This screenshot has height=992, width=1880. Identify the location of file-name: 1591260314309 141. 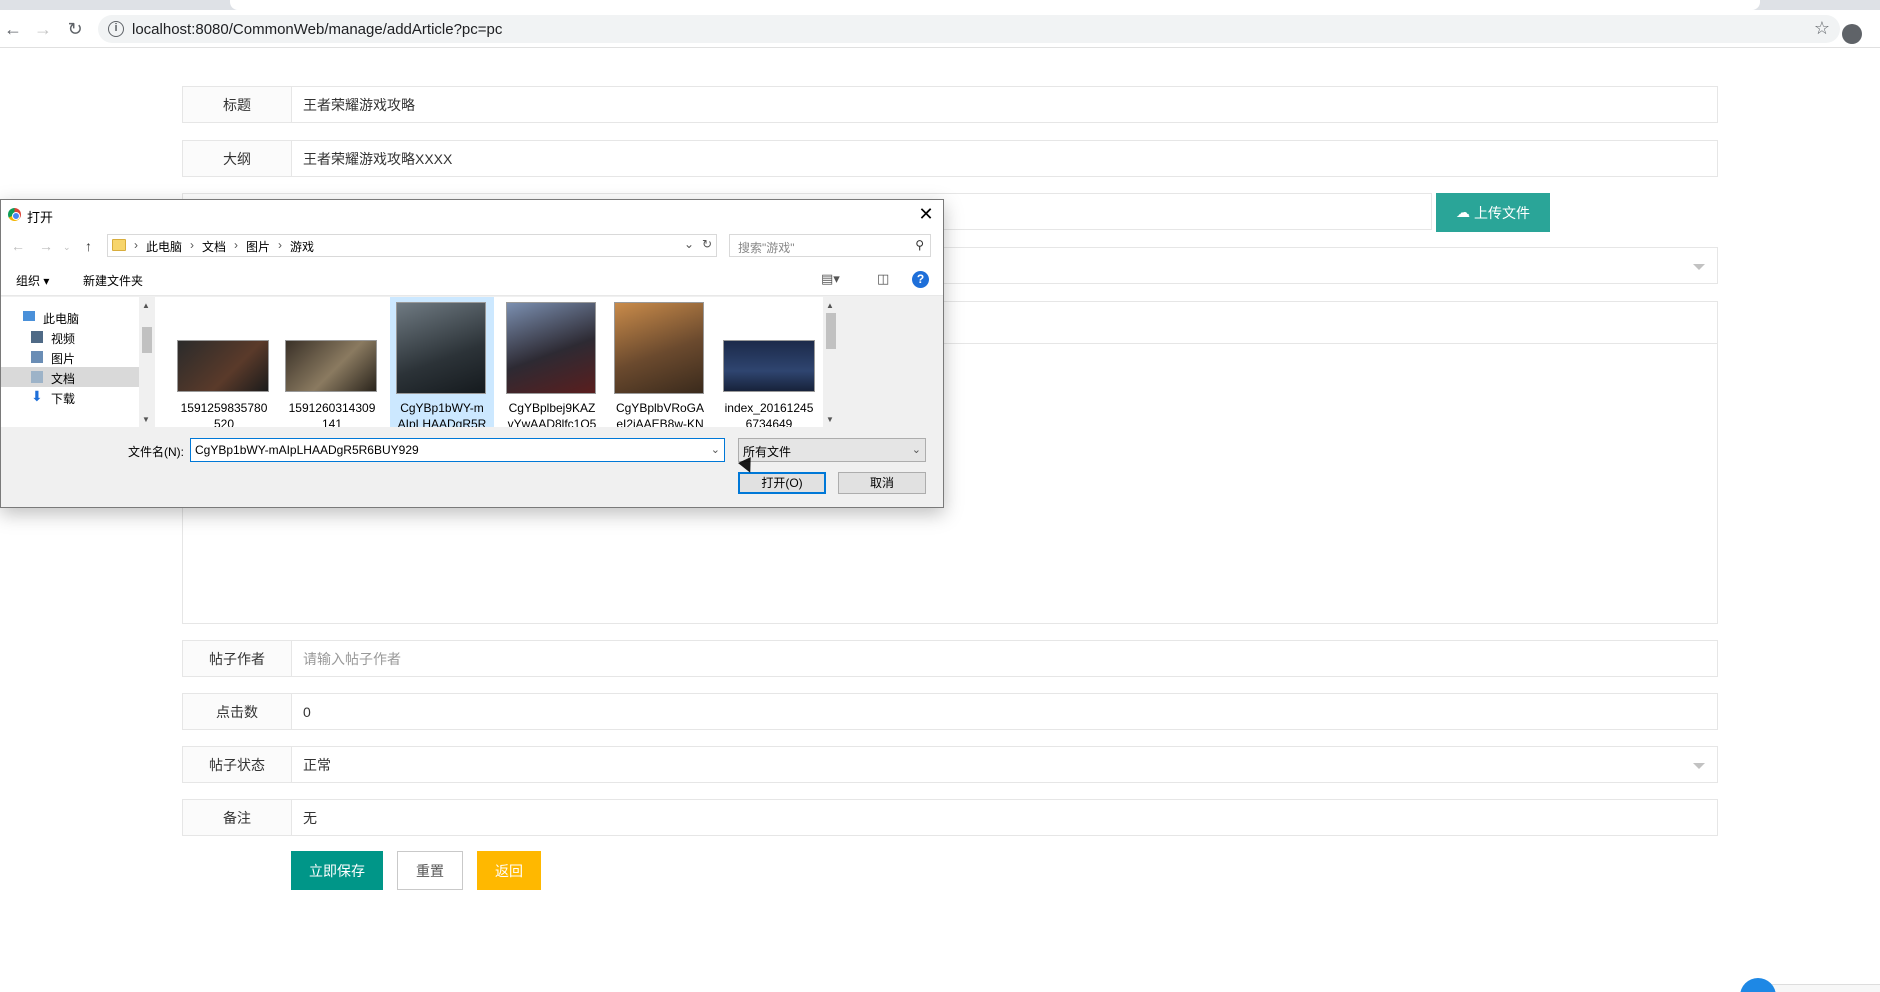
(332, 413).